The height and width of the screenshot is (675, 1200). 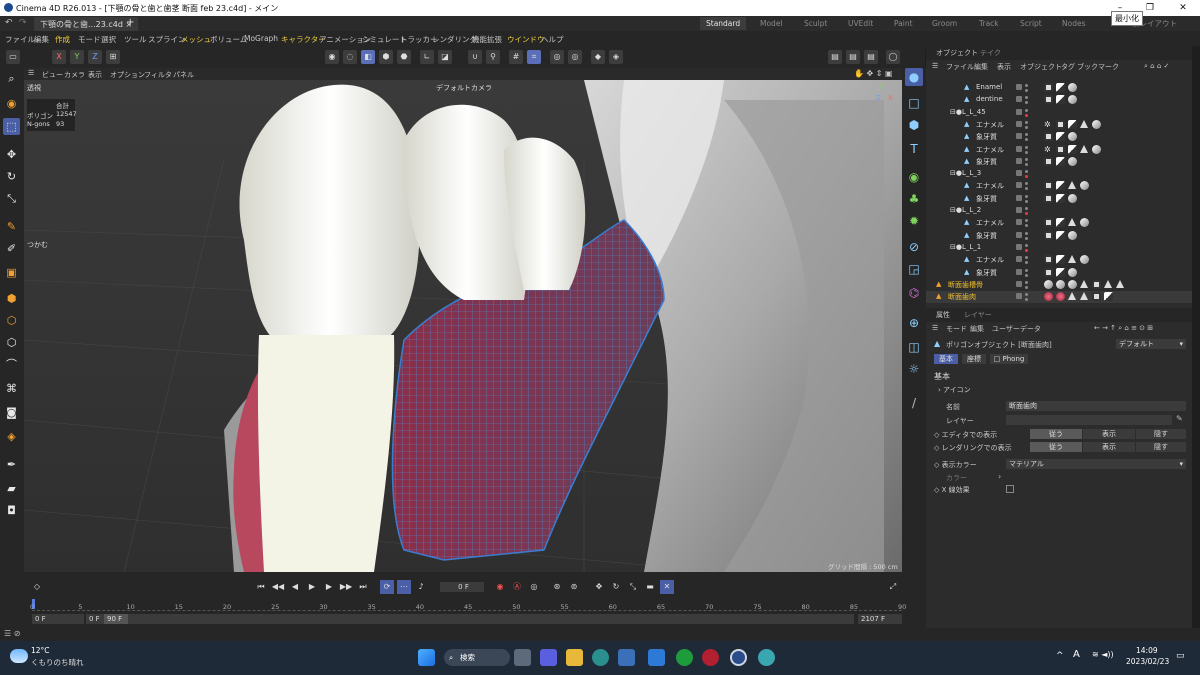 What do you see at coordinates (1060, 656) in the screenshot?
I see `tray-chevron-up-icon: ^` at bounding box center [1060, 656].